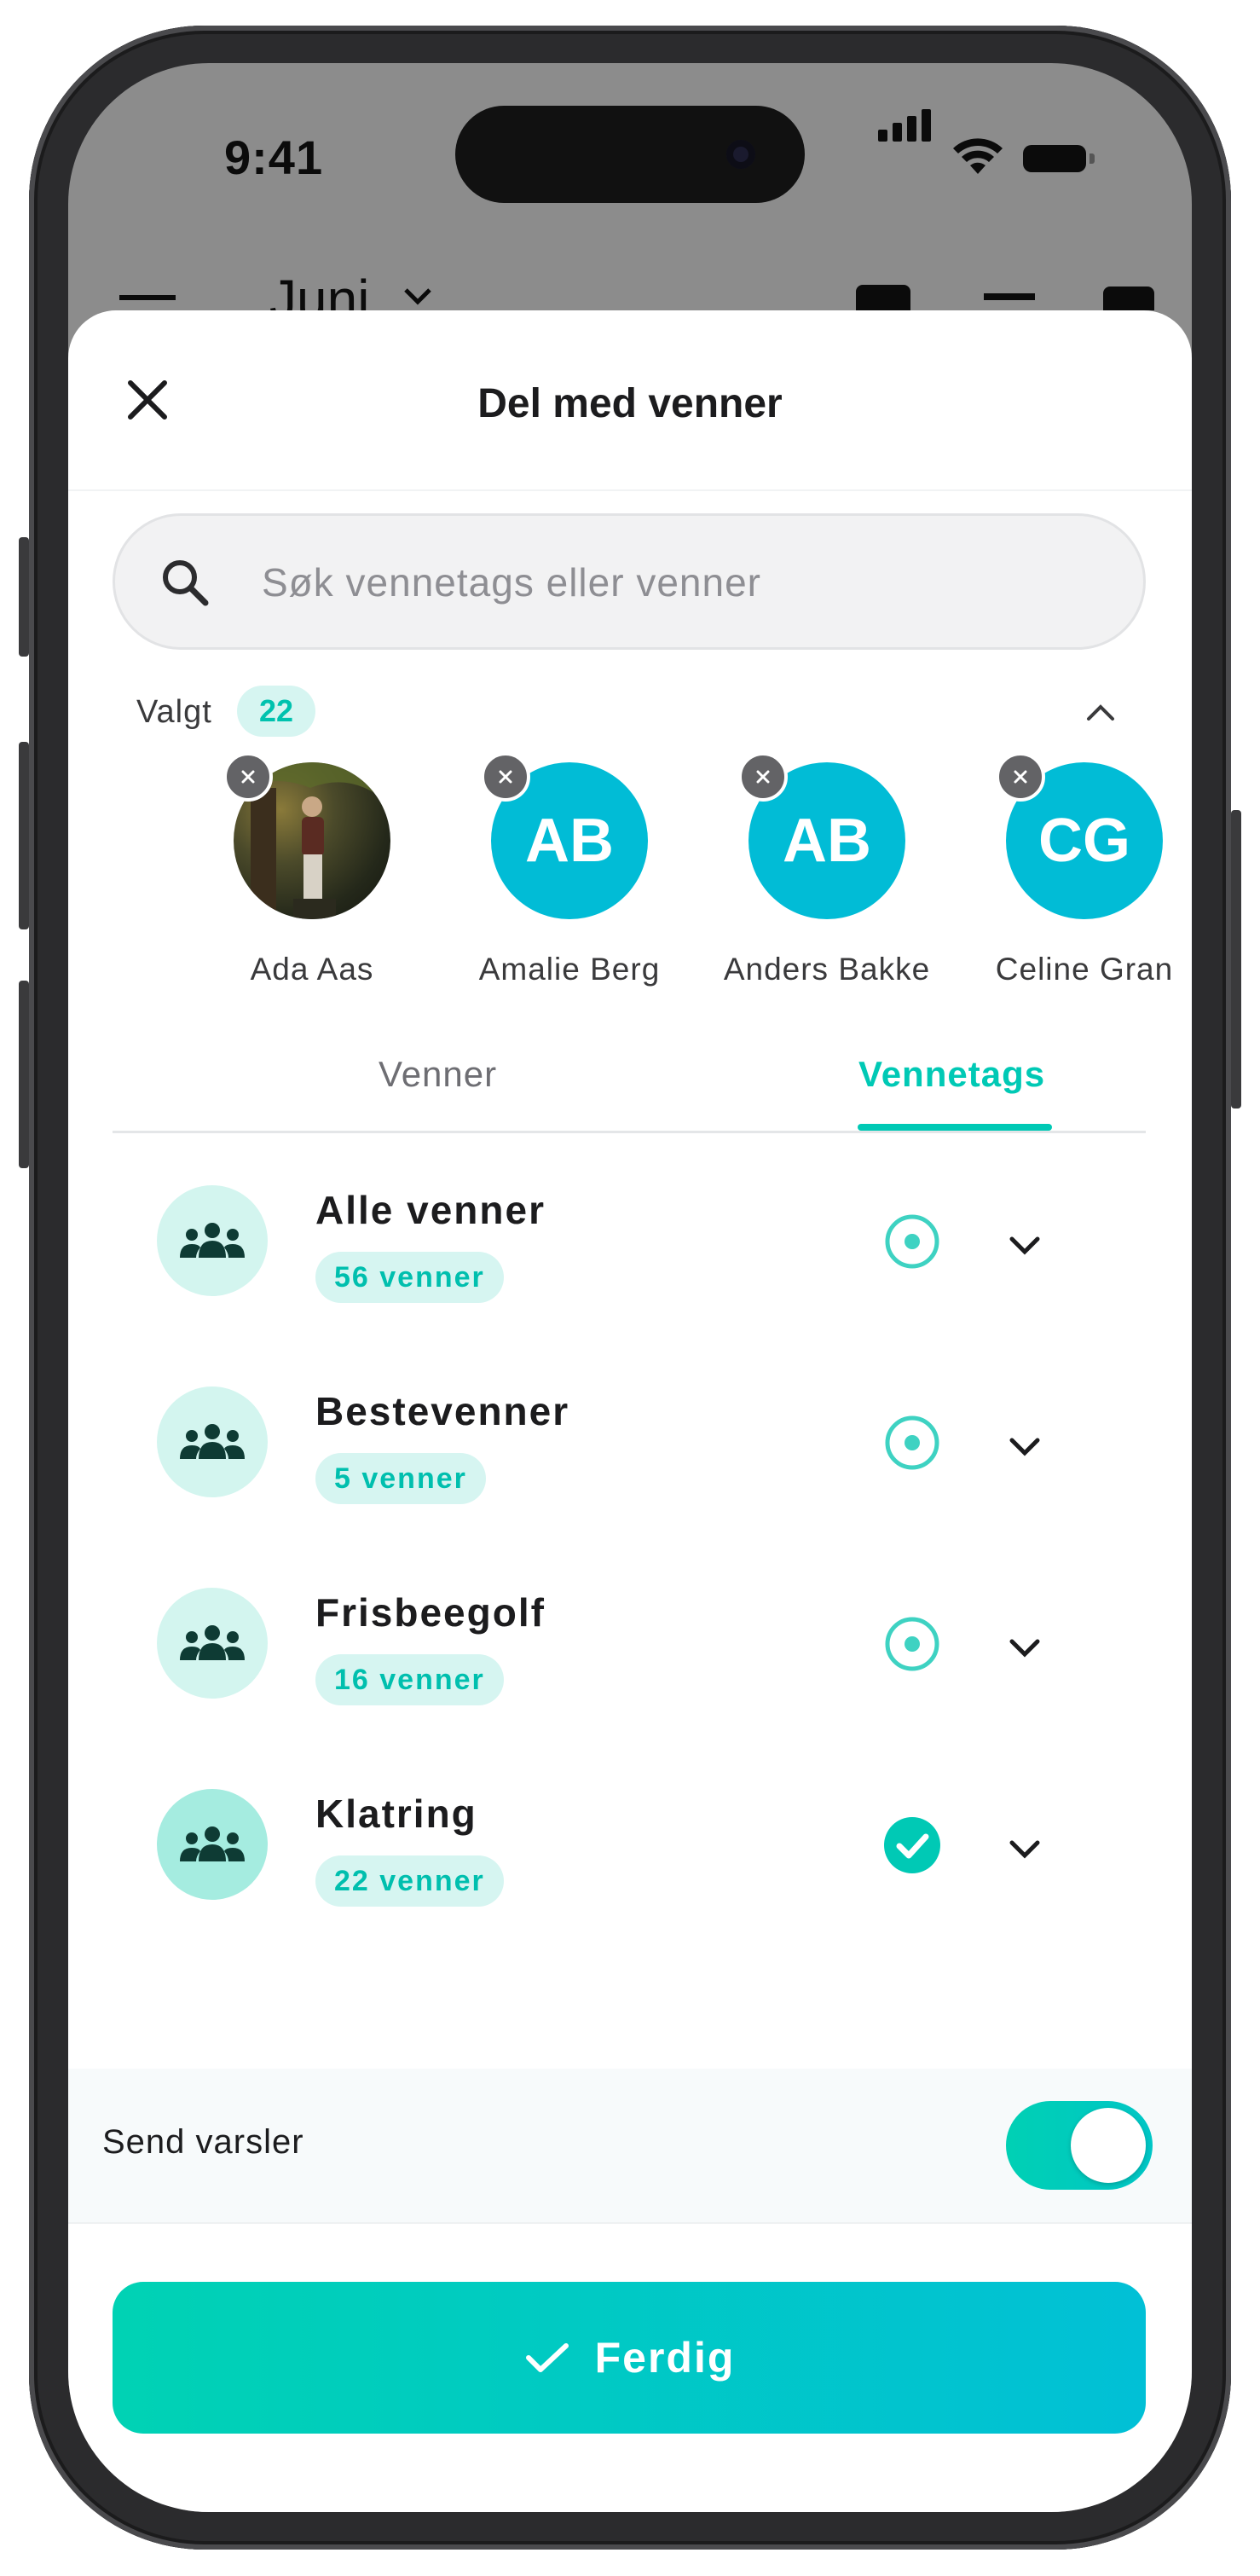 Image resolution: width=1260 pixels, height=2576 pixels. I want to click on person-name: Celine Gran, so click(1084, 970).